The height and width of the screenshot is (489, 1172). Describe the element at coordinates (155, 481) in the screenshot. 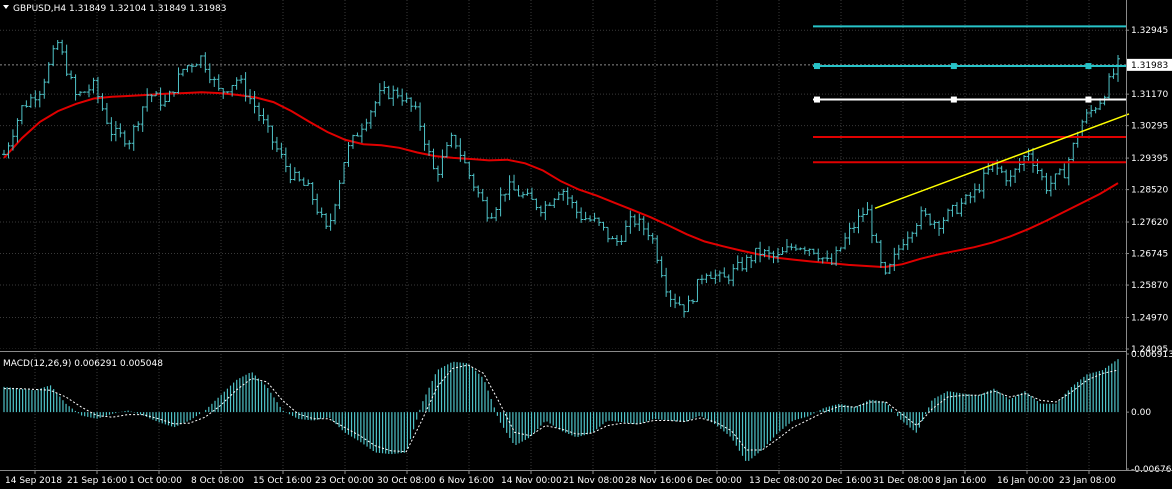

I see `time-tick-label: 1 Oct 00:00` at that location.